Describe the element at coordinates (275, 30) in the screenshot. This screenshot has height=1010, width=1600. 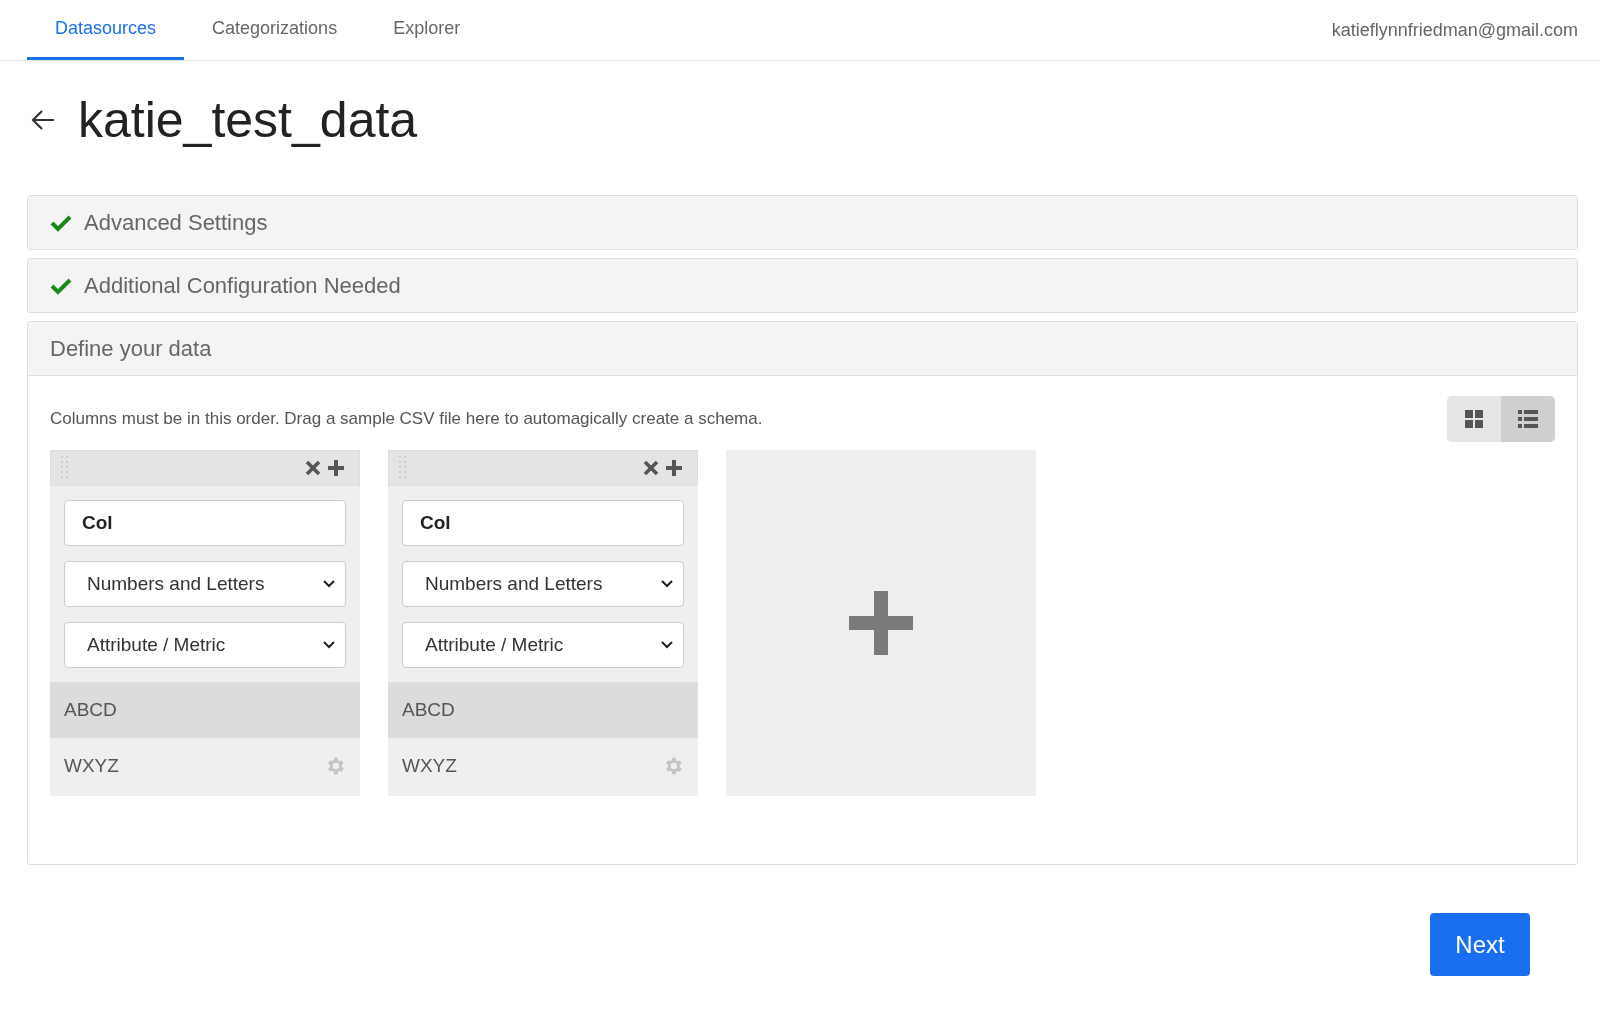
I see `nav-tab: Categorizations` at that location.